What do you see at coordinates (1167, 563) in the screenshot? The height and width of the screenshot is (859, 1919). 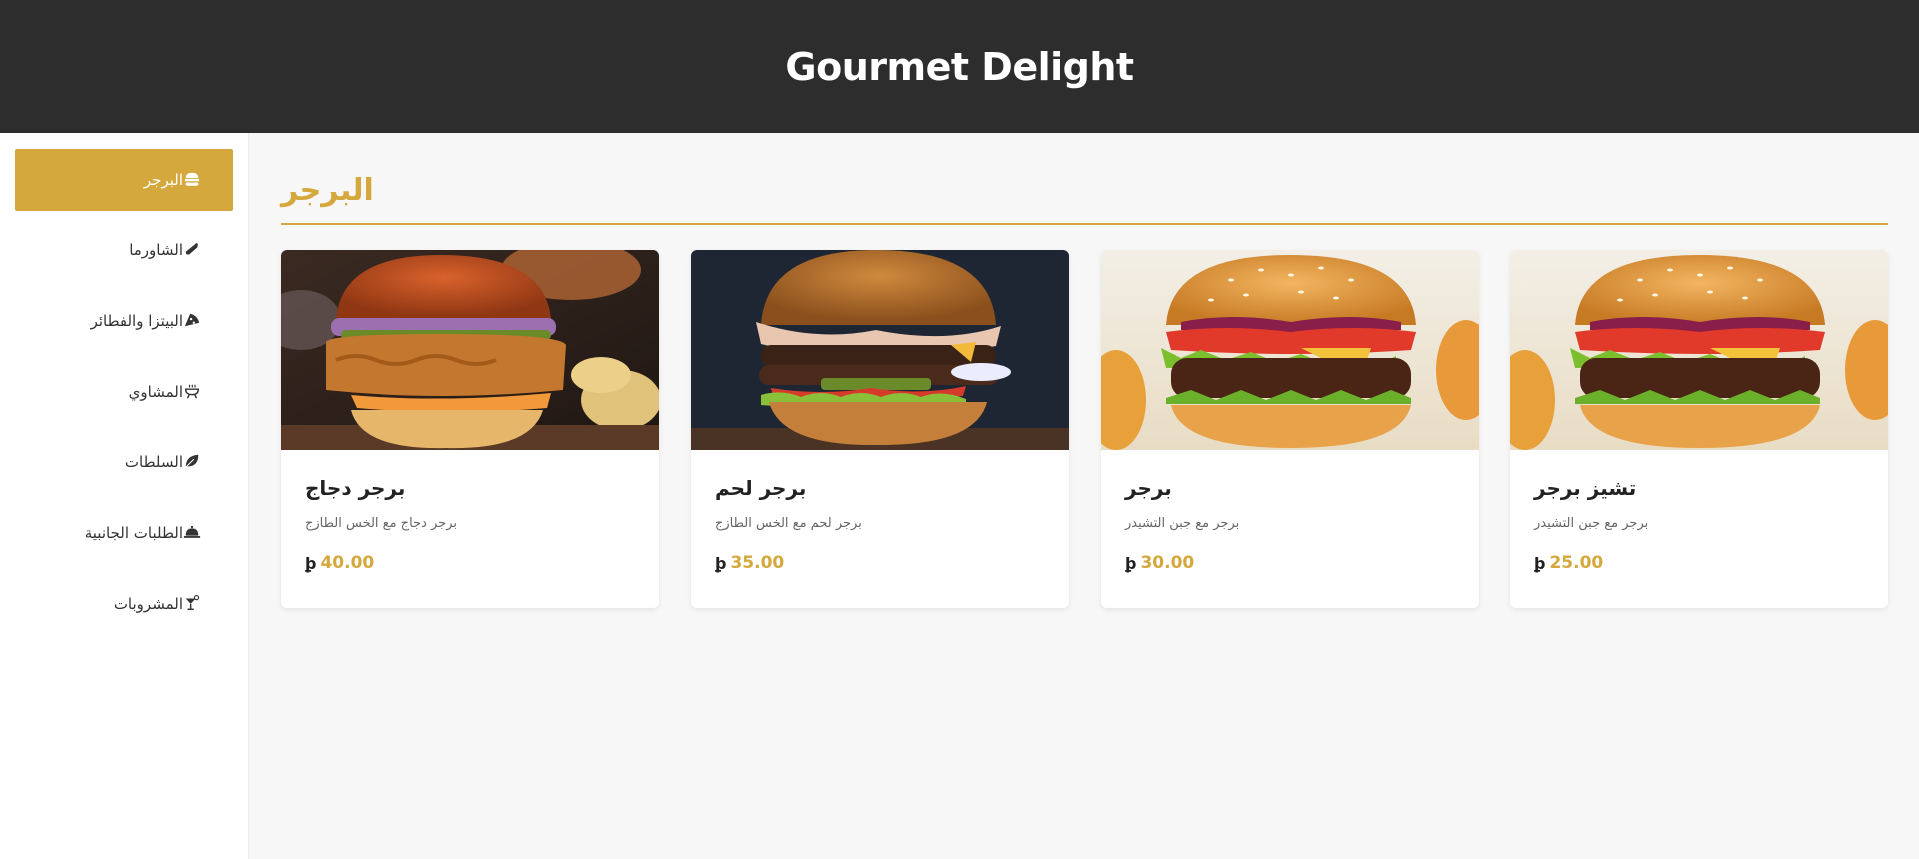 I see `product-price: 30.00` at bounding box center [1167, 563].